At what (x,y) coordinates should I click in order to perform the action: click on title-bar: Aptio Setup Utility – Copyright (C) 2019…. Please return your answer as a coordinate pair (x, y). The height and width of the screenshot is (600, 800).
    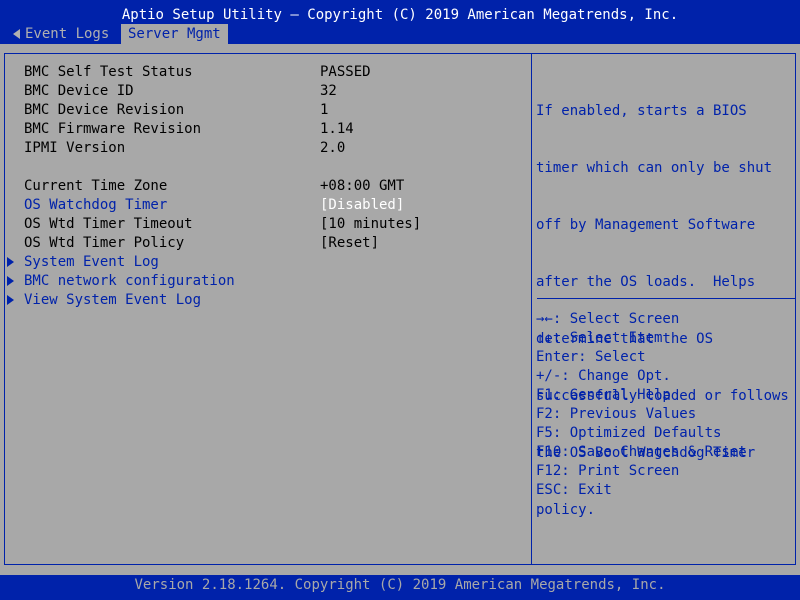
    Looking at the image, I should click on (400, 12).